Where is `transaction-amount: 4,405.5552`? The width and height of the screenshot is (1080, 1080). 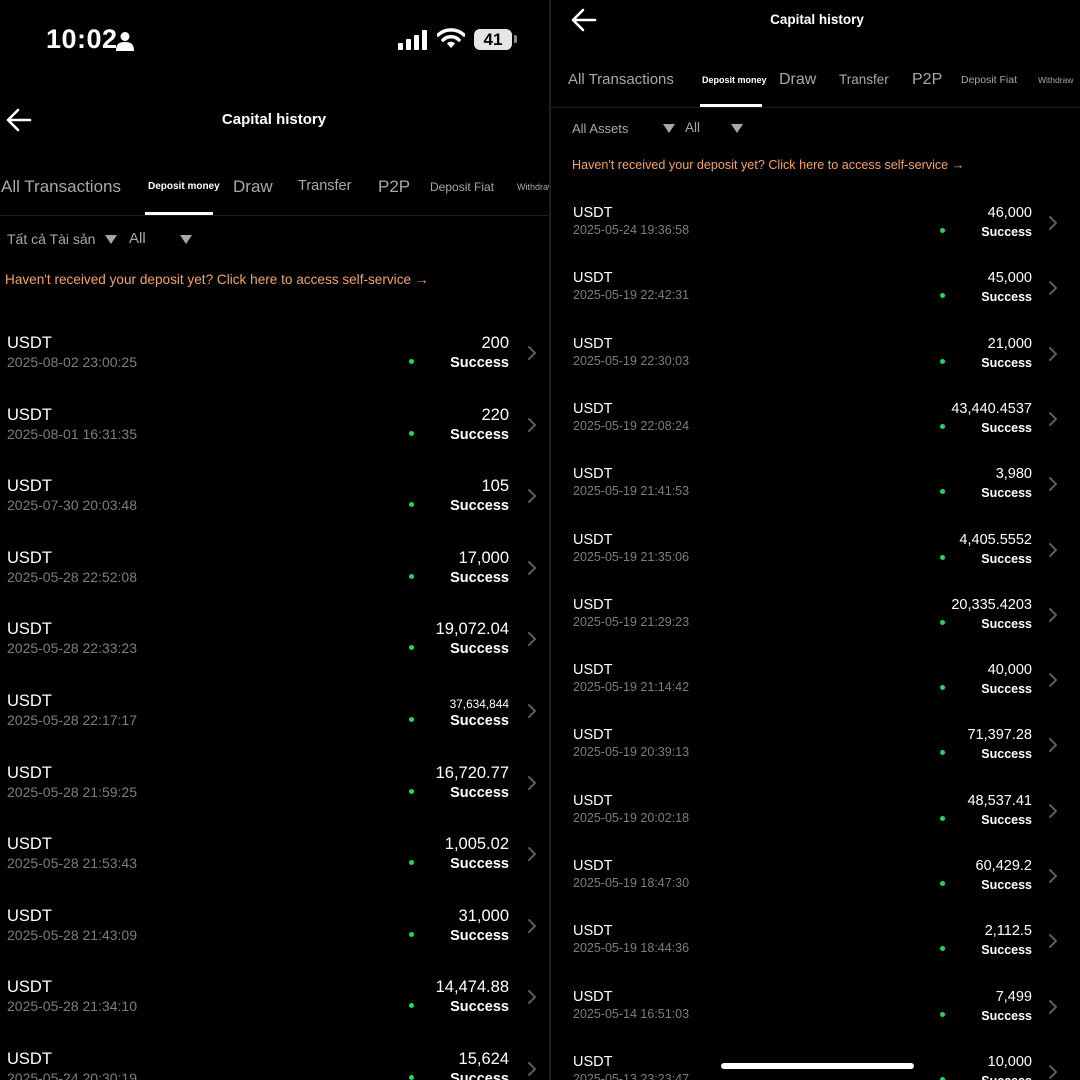
transaction-amount: 4,405.5552 is located at coordinates (995, 539).